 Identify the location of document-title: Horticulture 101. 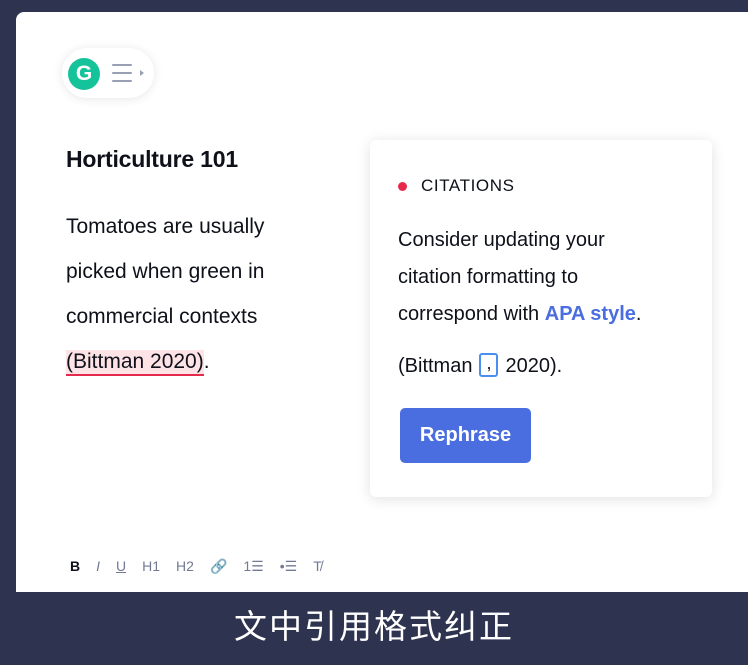
(152, 159).